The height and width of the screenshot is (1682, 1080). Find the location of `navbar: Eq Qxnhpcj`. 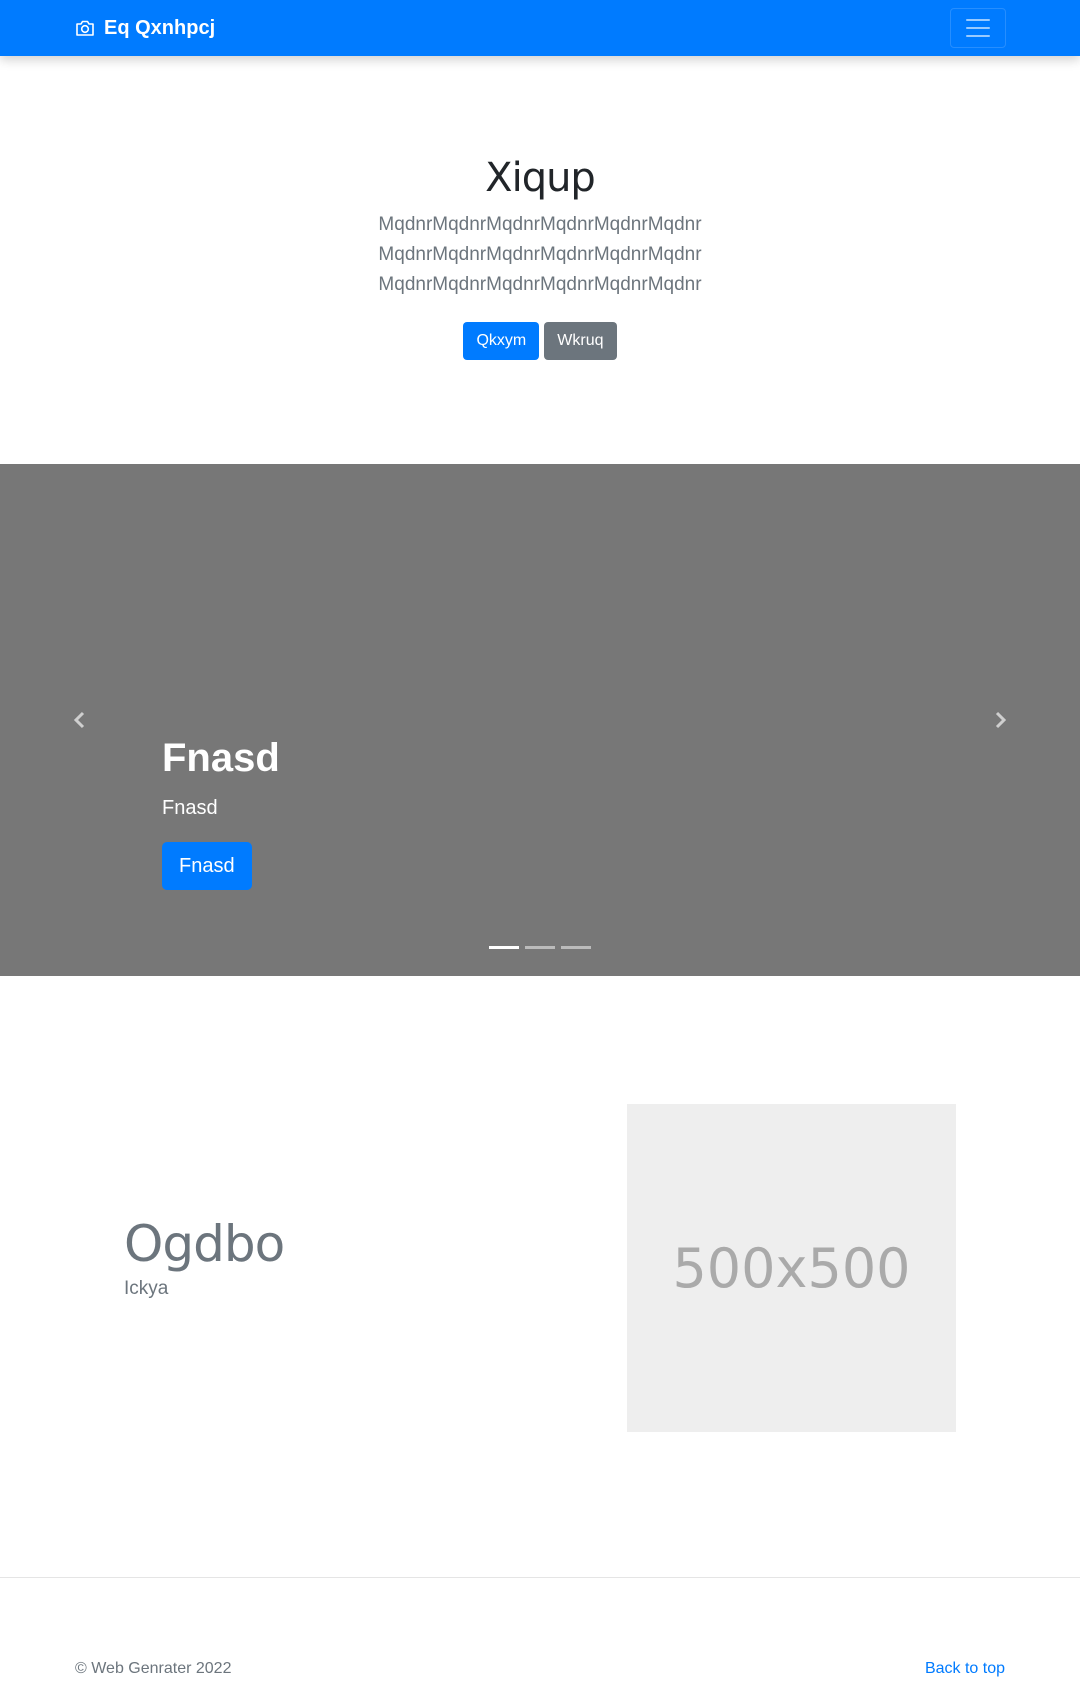

navbar: Eq Qxnhpcj is located at coordinates (540, 28).